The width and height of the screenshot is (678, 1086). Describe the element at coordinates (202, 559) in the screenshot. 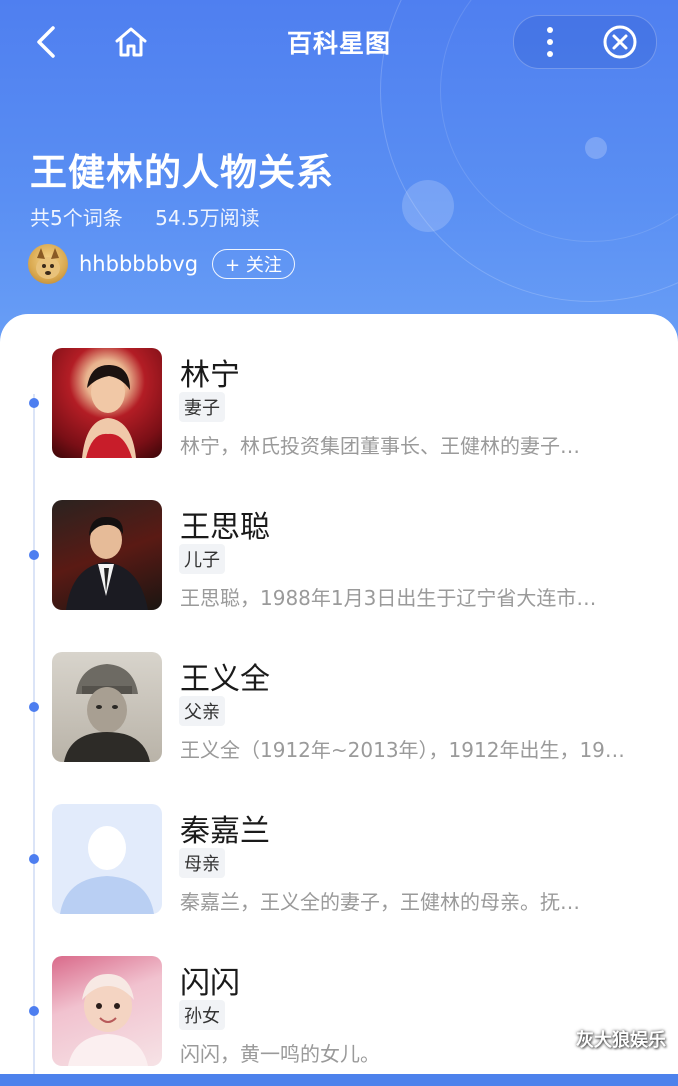

I see `relation-badge: 儿子` at that location.